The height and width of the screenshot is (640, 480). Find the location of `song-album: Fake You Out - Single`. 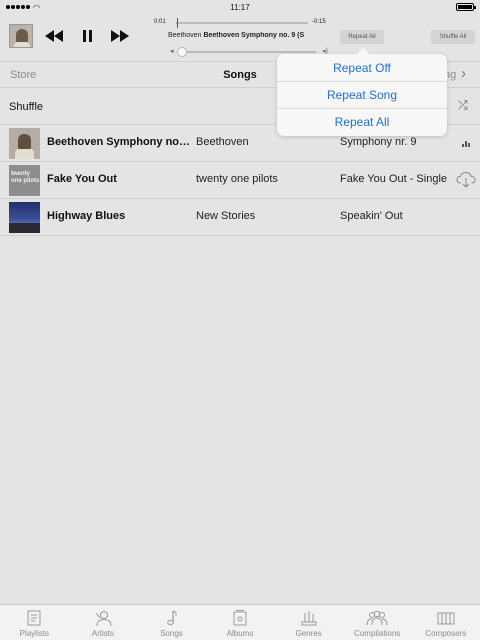

song-album: Fake You Out - Single is located at coordinates (394, 179).